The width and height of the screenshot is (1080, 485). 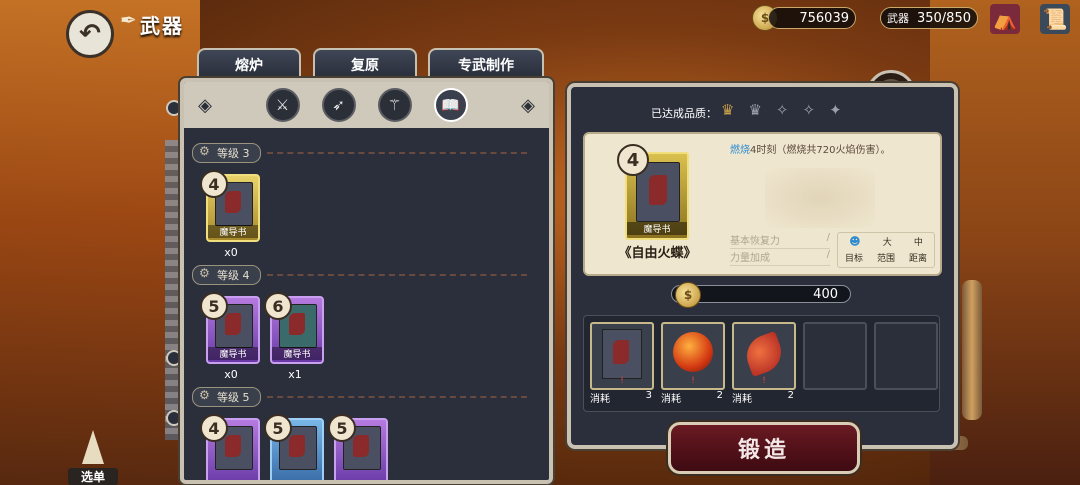 I want to click on level-label: 等级 3, so click(x=226, y=153).